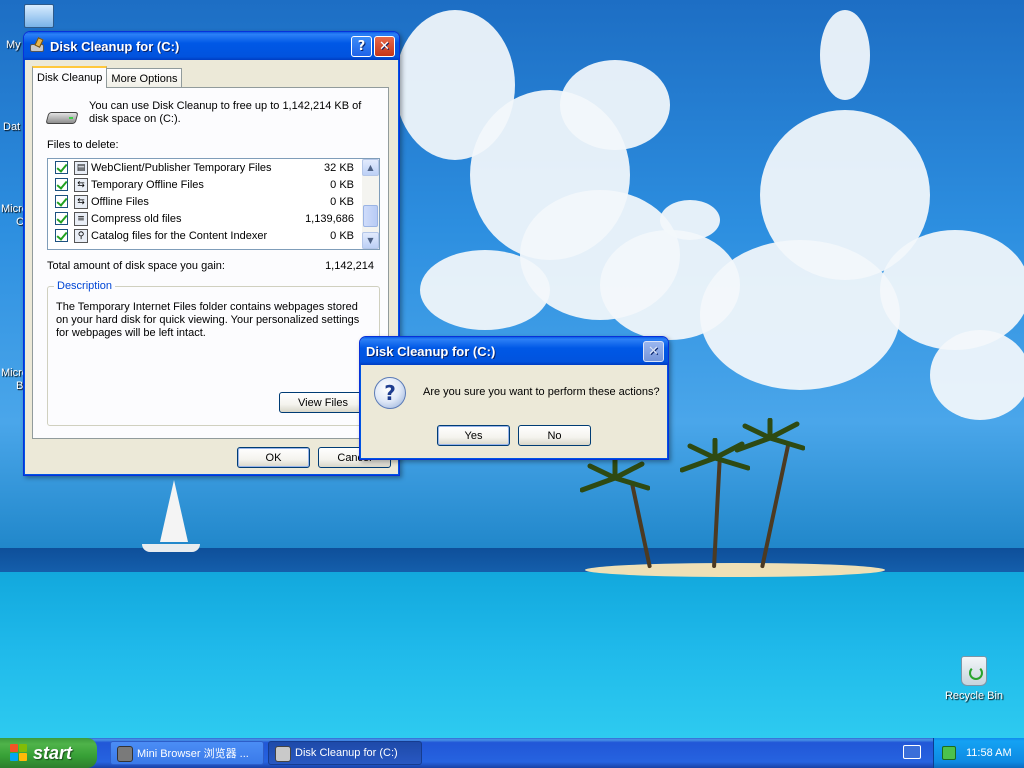 The width and height of the screenshot is (1024, 768). What do you see at coordinates (912, 752) in the screenshot?
I see `keyboard-icon` at bounding box center [912, 752].